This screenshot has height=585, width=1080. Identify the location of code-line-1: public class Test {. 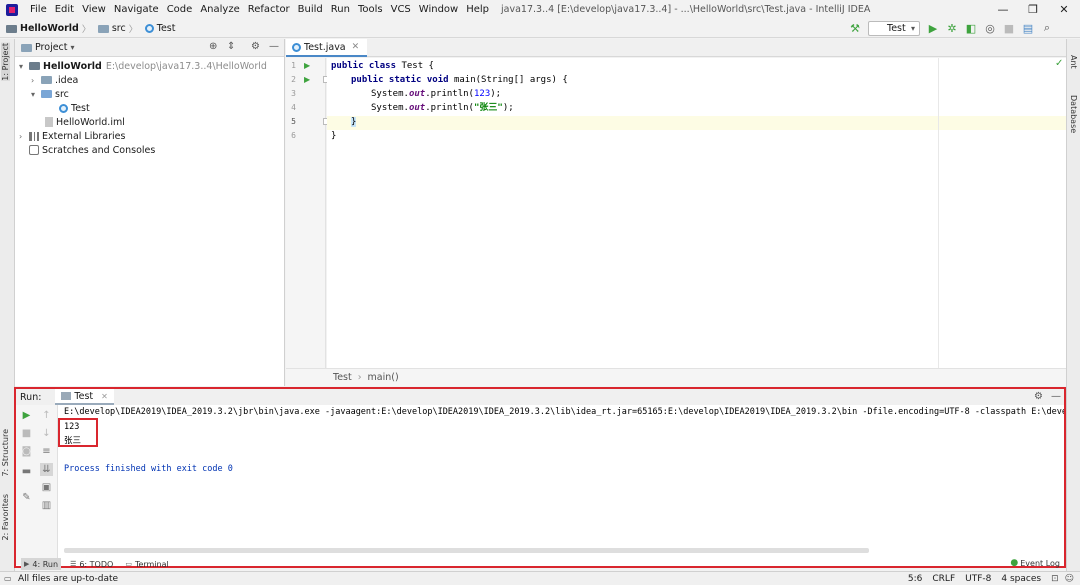
(382, 66).